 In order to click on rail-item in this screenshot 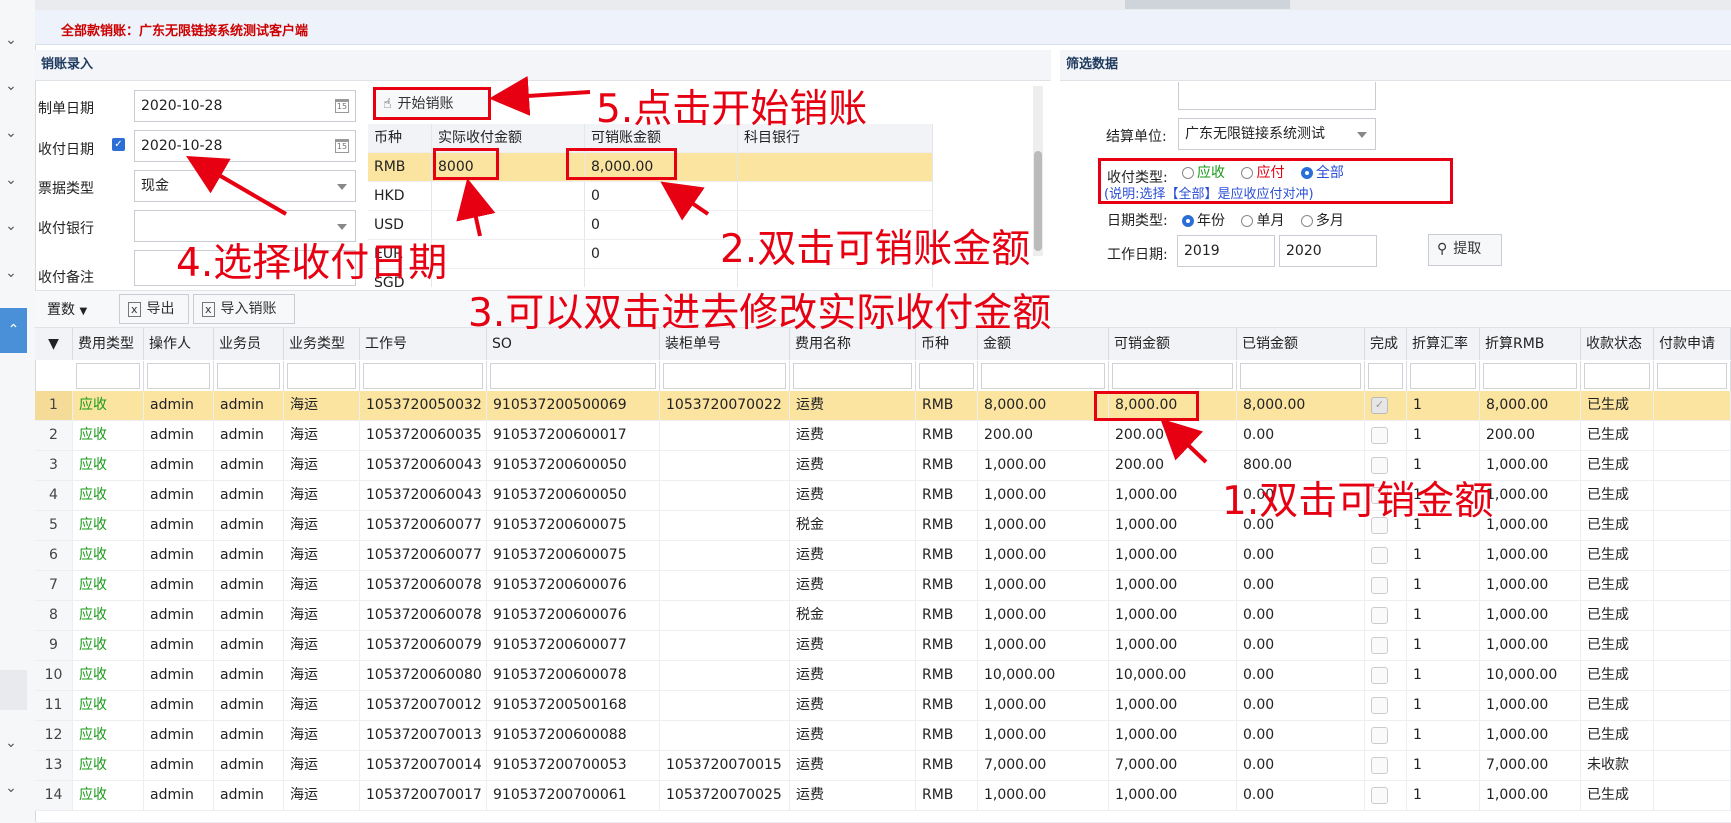, I will do `click(13, 690)`.